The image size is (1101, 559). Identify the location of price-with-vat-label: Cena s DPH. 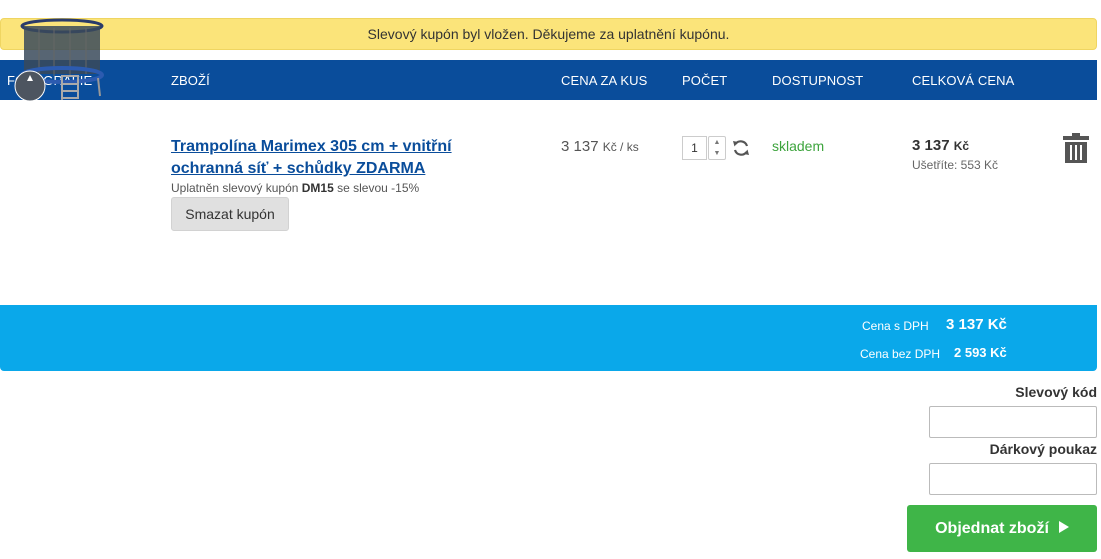
(895, 326).